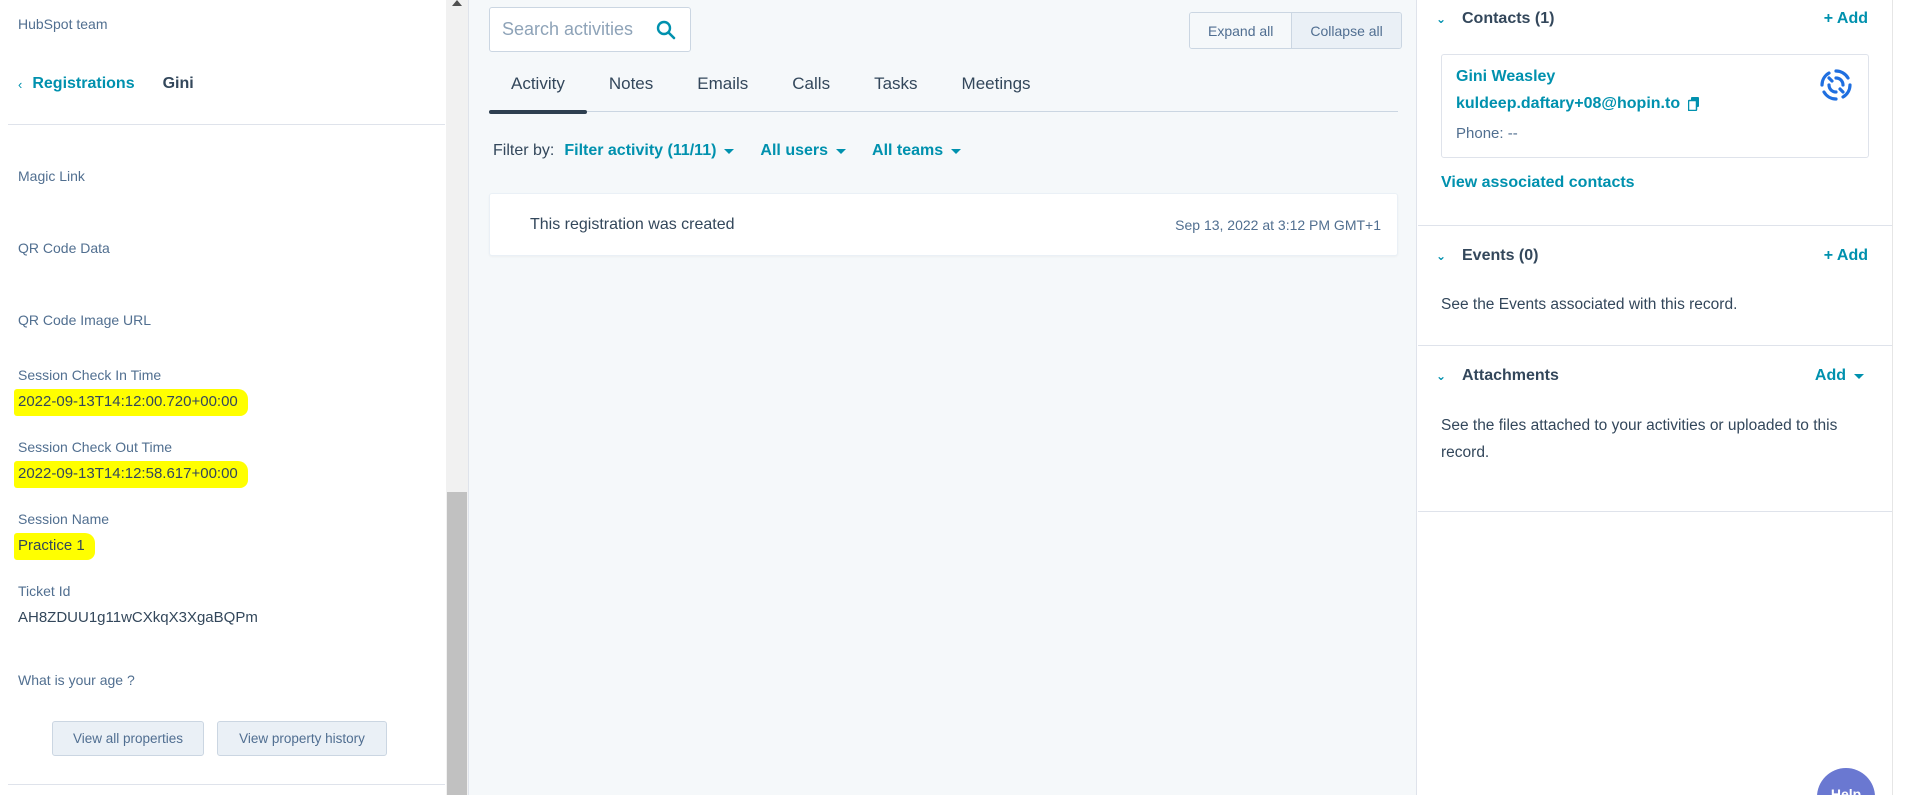 Image resolution: width=1907 pixels, height=795 pixels. I want to click on avatar, so click(1836, 85).